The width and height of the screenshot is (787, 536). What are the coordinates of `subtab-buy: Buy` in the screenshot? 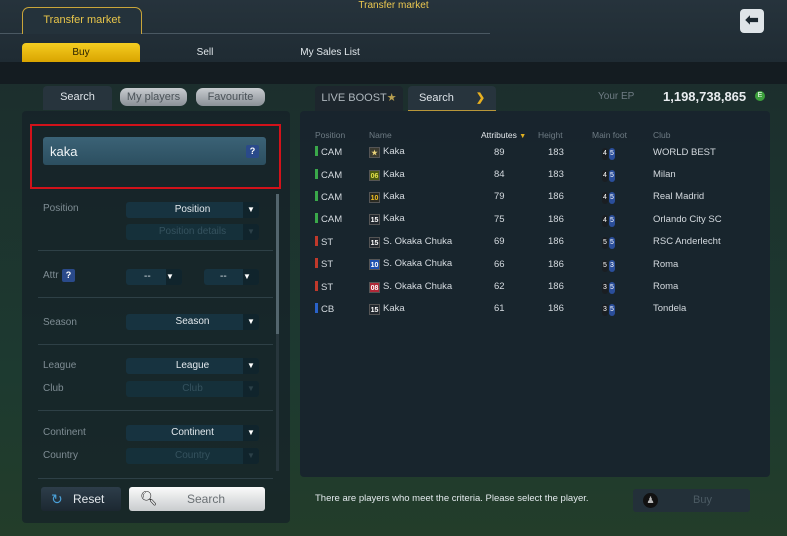 It's located at (81, 52).